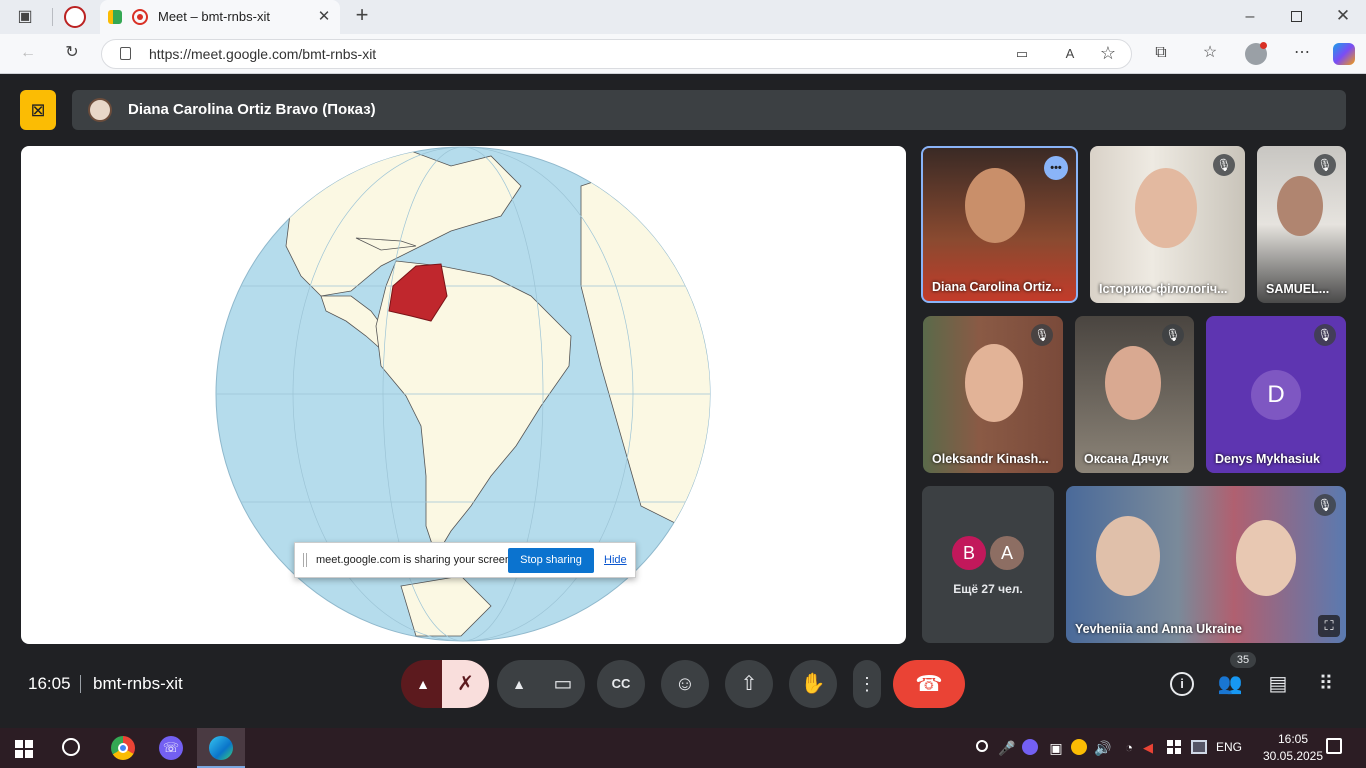 This screenshot has width=1366, height=768. Describe the element at coordinates (929, 684) in the screenshot. I see `leave-call-button: ☎` at that location.